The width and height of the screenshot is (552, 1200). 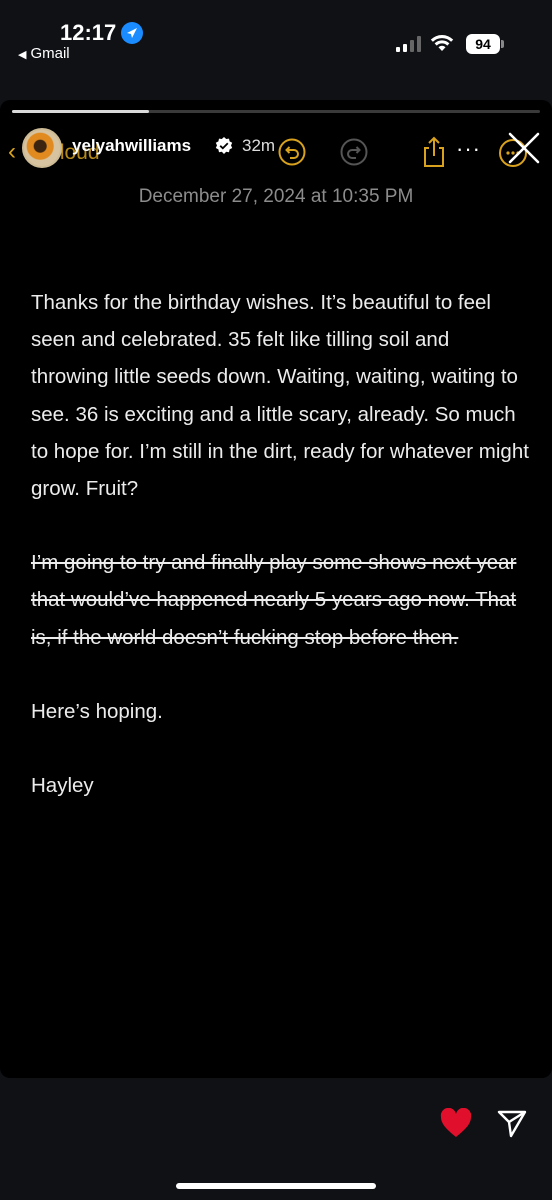 What do you see at coordinates (62, 786) in the screenshot?
I see `note-signature: Hayley` at bounding box center [62, 786].